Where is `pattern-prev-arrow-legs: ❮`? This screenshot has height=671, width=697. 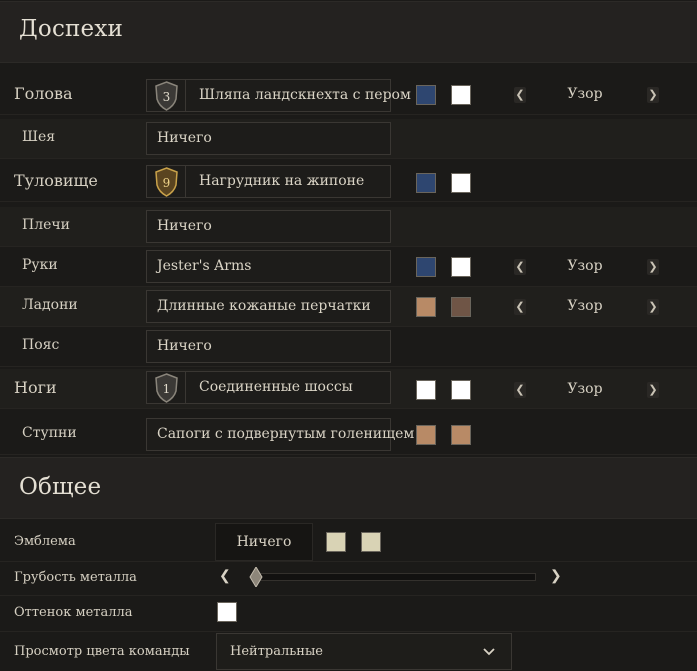 pattern-prev-arrow-legs: ❮ is located at coordinates (520, 390).